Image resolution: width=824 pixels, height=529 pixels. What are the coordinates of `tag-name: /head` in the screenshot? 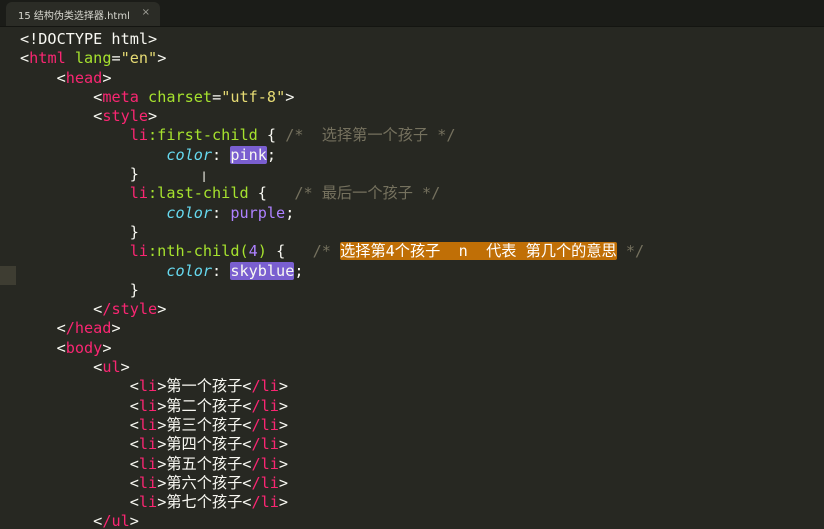 It's located at (88, 328).